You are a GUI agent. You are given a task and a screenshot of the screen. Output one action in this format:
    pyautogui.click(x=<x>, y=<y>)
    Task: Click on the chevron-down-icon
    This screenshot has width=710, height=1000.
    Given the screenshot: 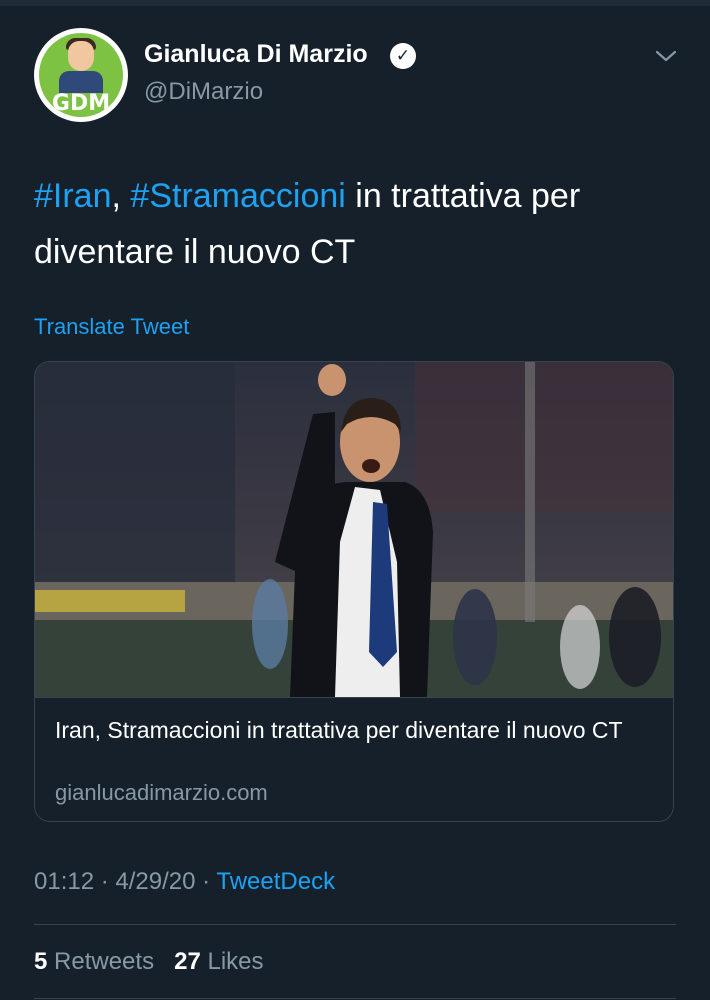 What is the action you would take?
    pyautogui.click(x=666, y=56)
    